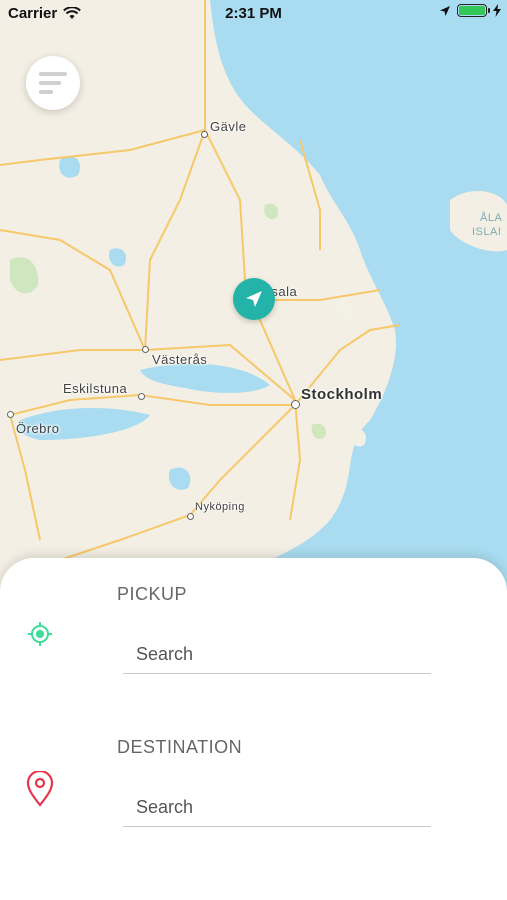  What do you see at coordinates (491, 218) in the screenshot?
I see `region-label-aland-1: ÅLA` at bounding box center [491, 218].